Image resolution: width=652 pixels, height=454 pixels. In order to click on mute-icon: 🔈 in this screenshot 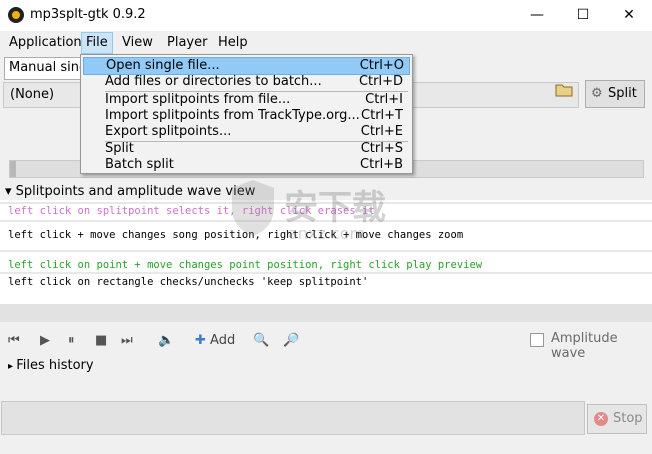, I will do `click(166, 341)`.